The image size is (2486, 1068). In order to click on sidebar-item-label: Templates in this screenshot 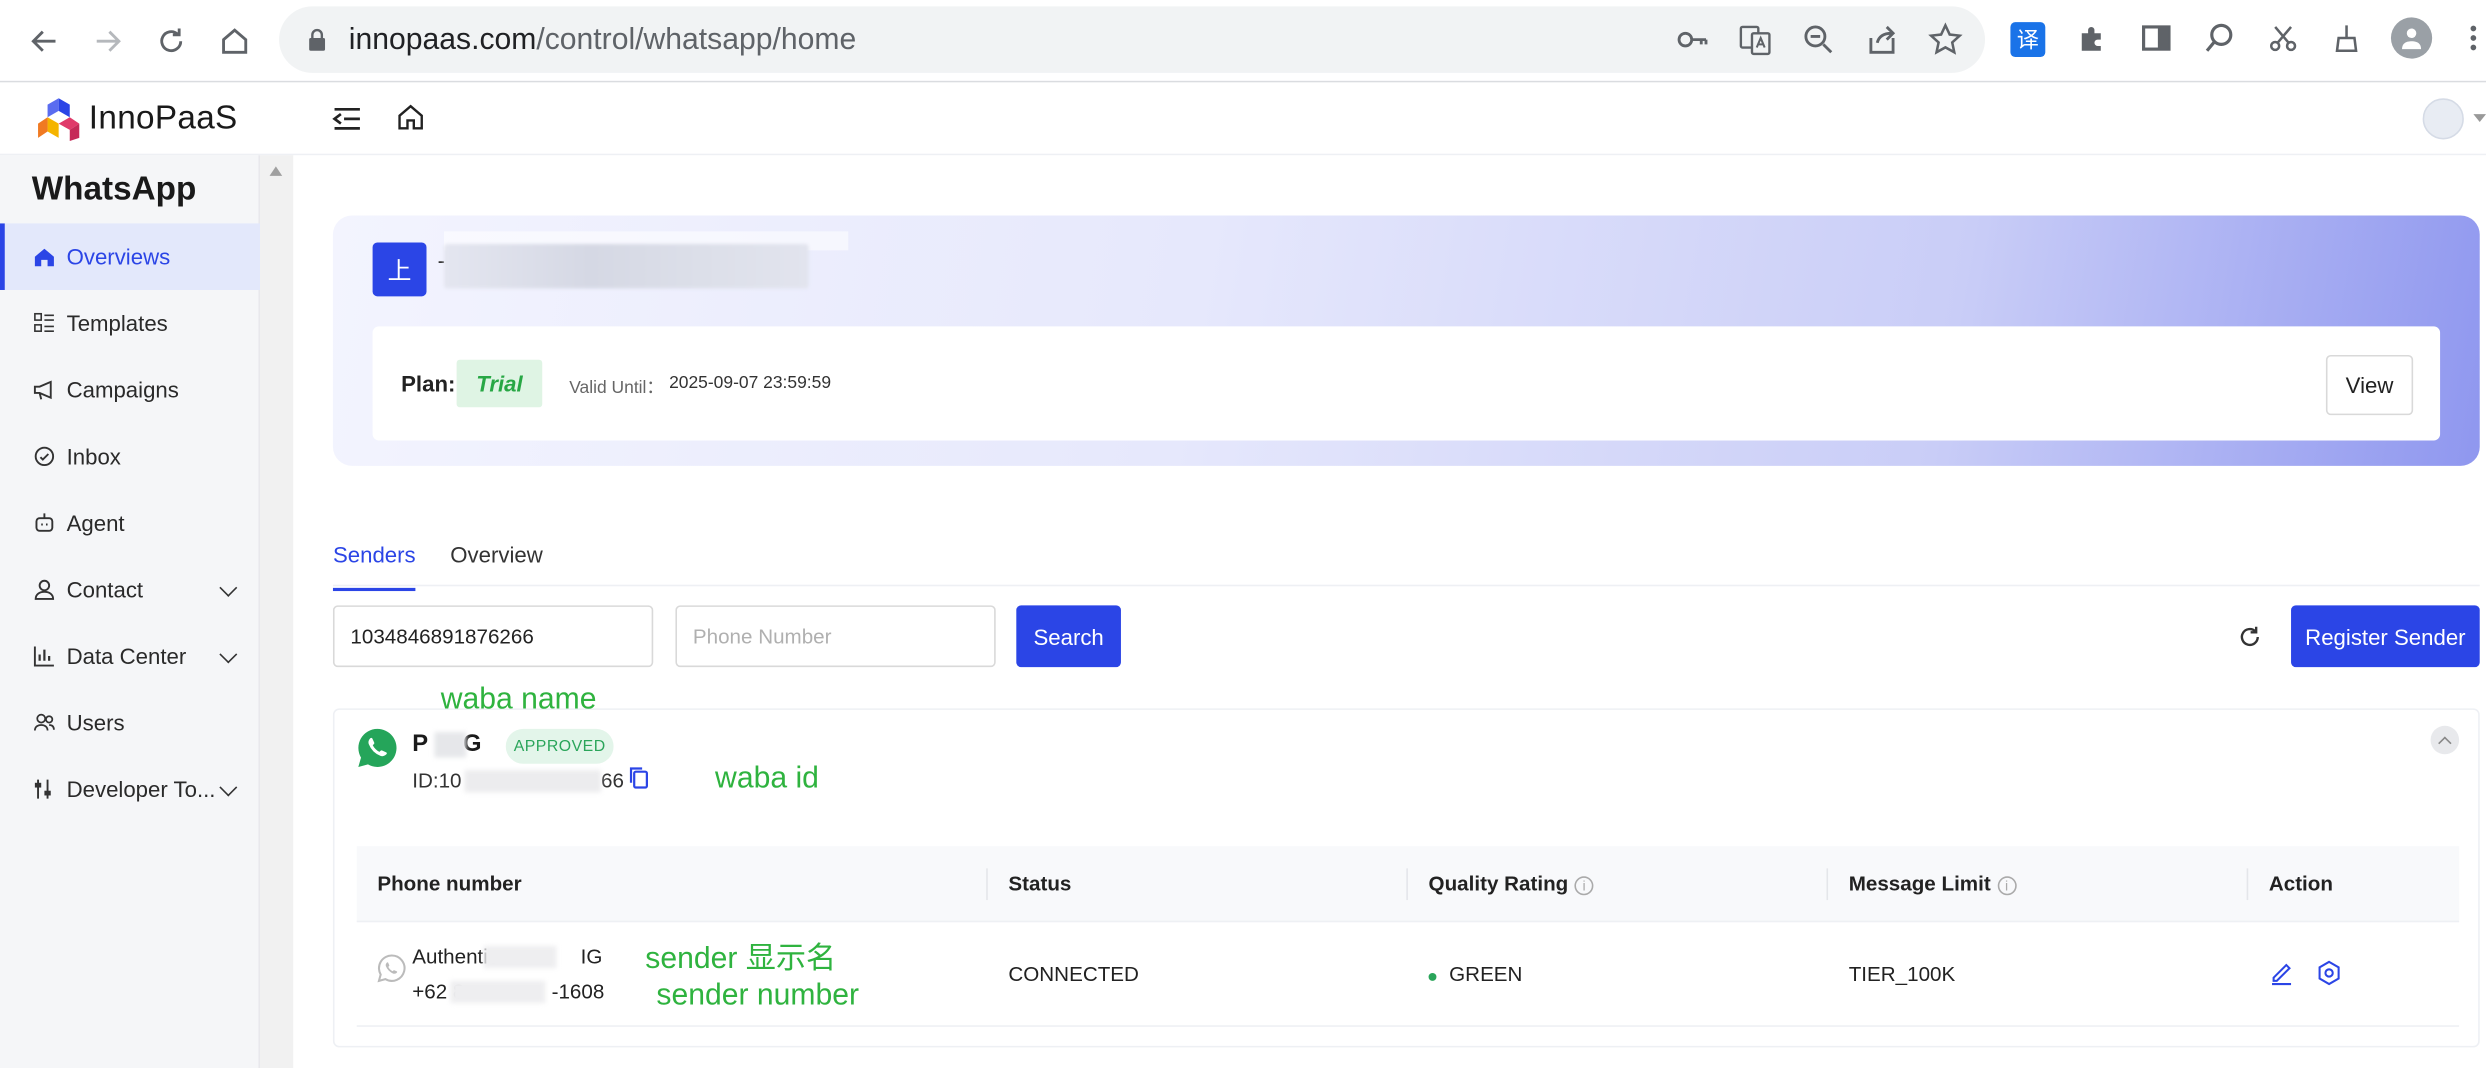, I will do `click(117, 323)`.